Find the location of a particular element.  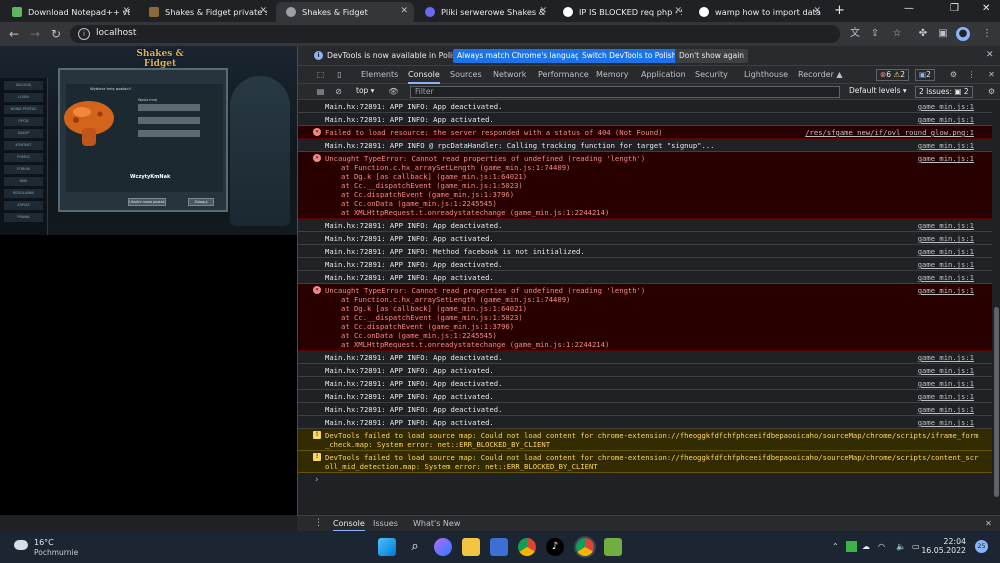

inspect-element-icon: ⬚ is located at coordinates (320, 74).